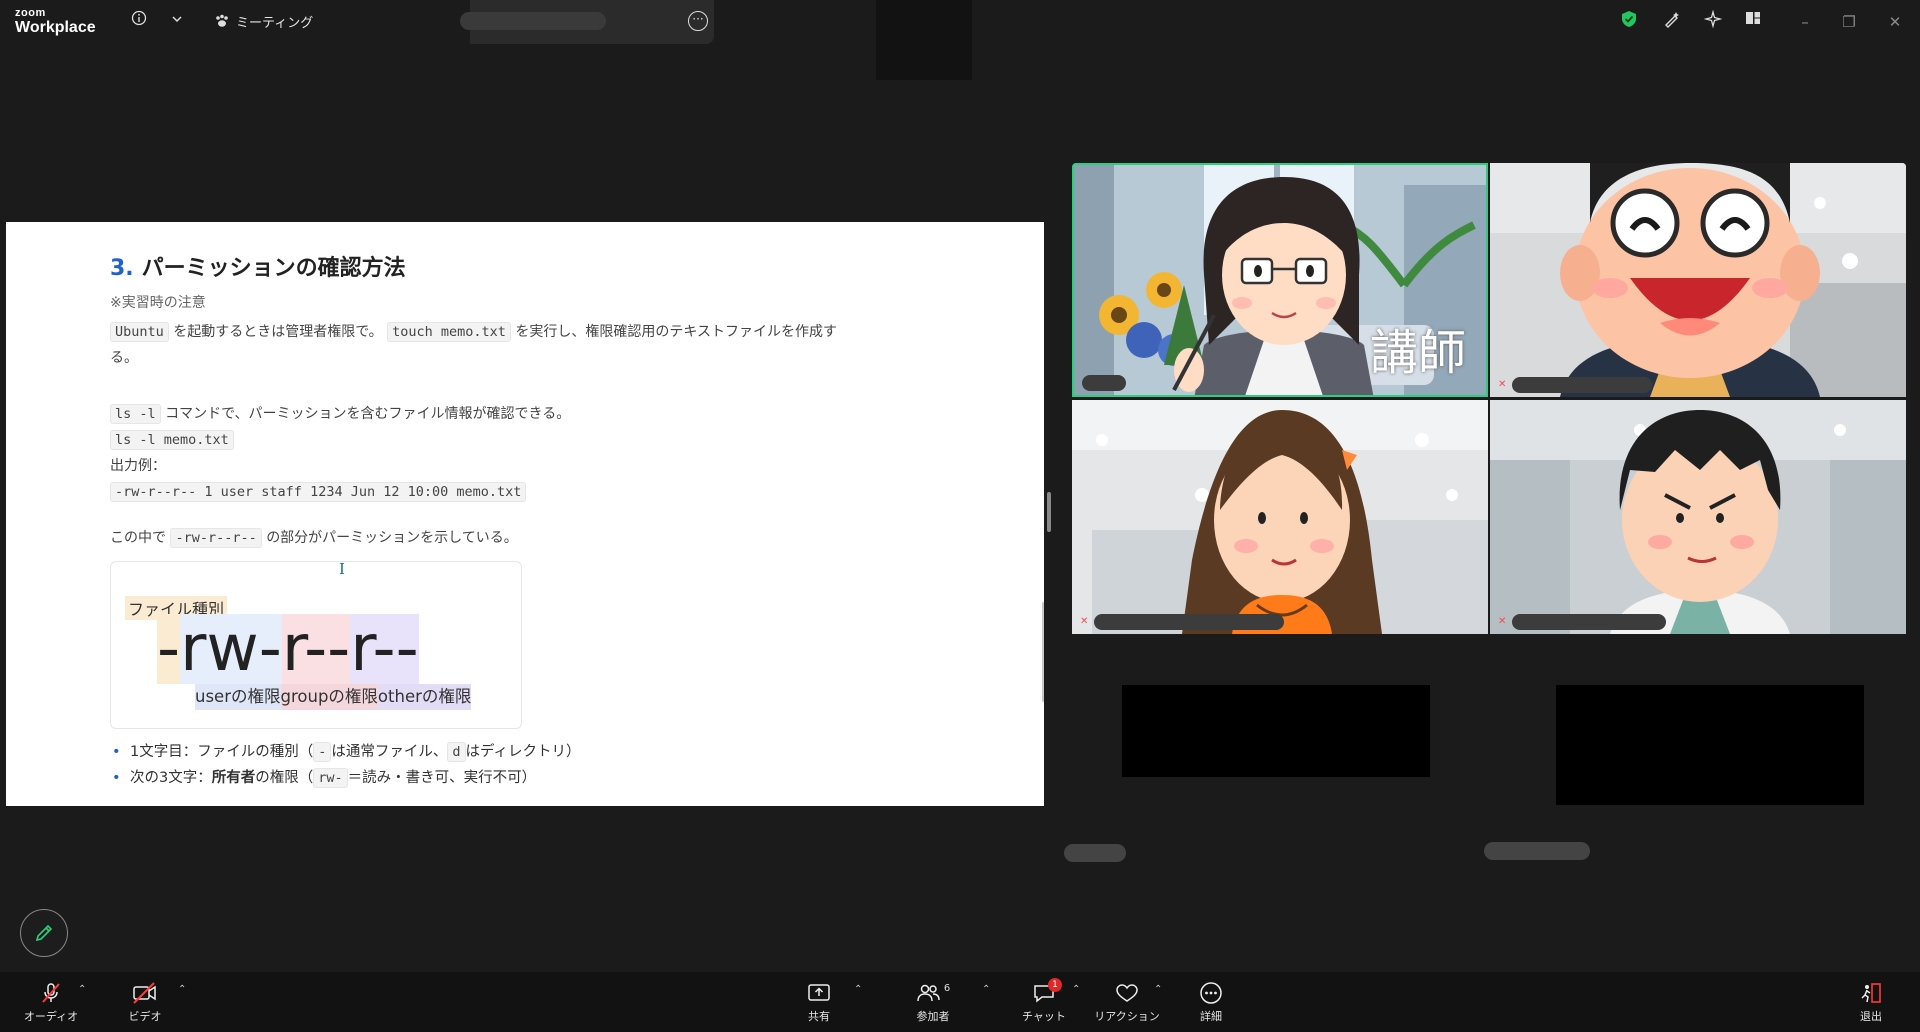 The width and height of the screenshot is (1920, 1032). What do you see at coordinates (1871, 993) in the screenshot?
I see `leave-door-icon` at bounding box center [1871, 993].